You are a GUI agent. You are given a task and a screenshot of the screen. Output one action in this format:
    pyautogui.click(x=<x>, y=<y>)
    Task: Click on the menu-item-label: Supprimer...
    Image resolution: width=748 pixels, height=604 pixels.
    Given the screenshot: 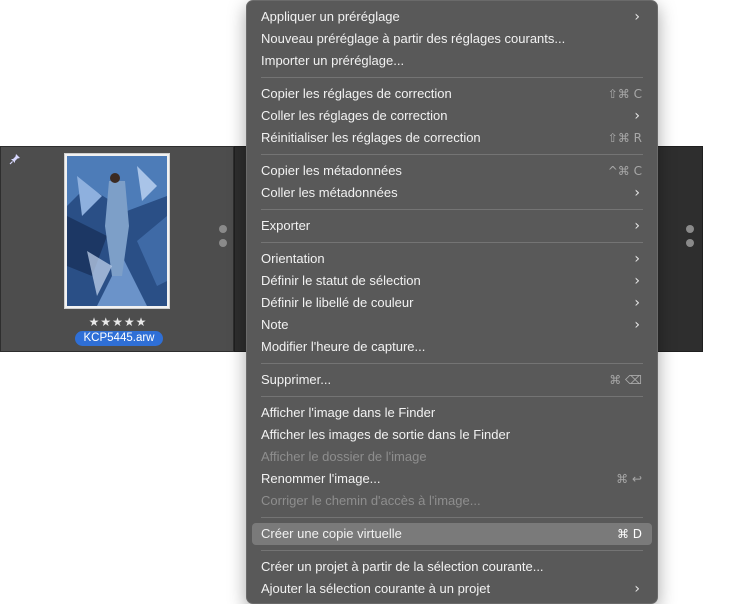 What is the action you would take?
    pyautogui.click(x=296, y=379)
    